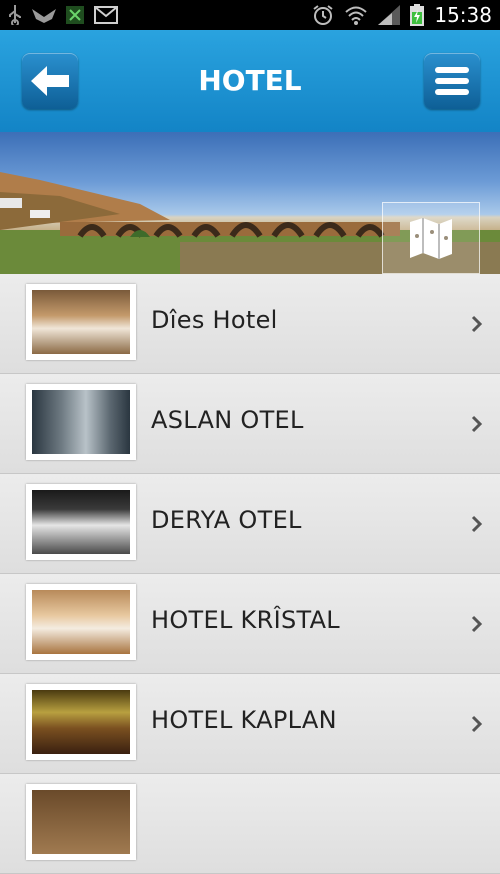  Describe the element at coordinates (402, 15) in the screenshot. I see `status-system: 15:38` at that location.